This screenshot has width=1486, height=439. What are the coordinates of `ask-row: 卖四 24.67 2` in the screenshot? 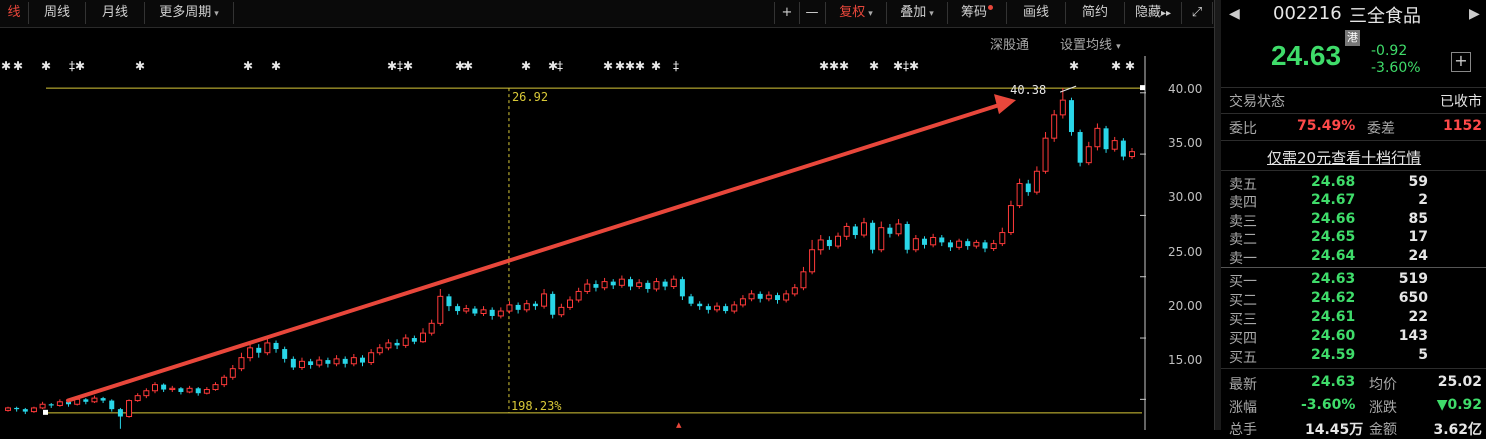 It's located at (1353, 202).